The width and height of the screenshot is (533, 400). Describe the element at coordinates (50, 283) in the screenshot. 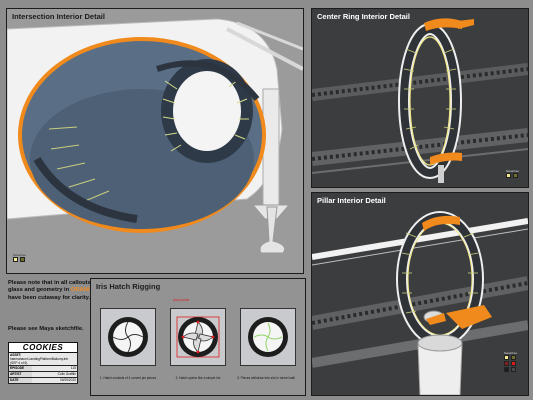

I see `note-line-1: Please note that in all callouts,` at that location.